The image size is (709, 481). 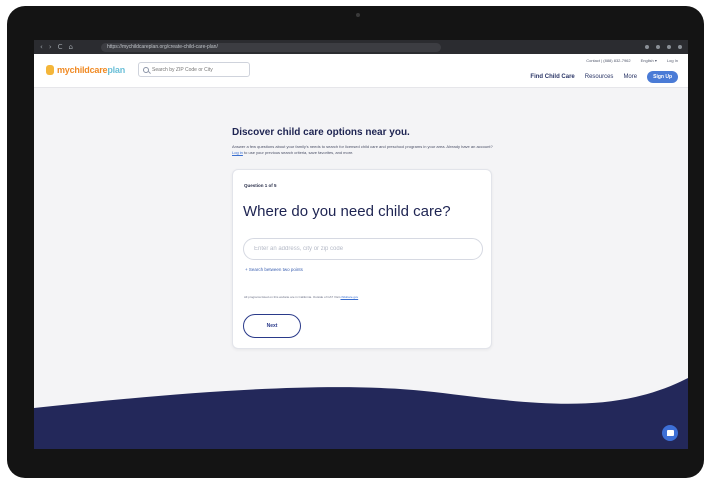 What do you see at coordinates (50, 70) in the screenshot?
I see `logo-mark-icon` at bounding box center [50, 70].